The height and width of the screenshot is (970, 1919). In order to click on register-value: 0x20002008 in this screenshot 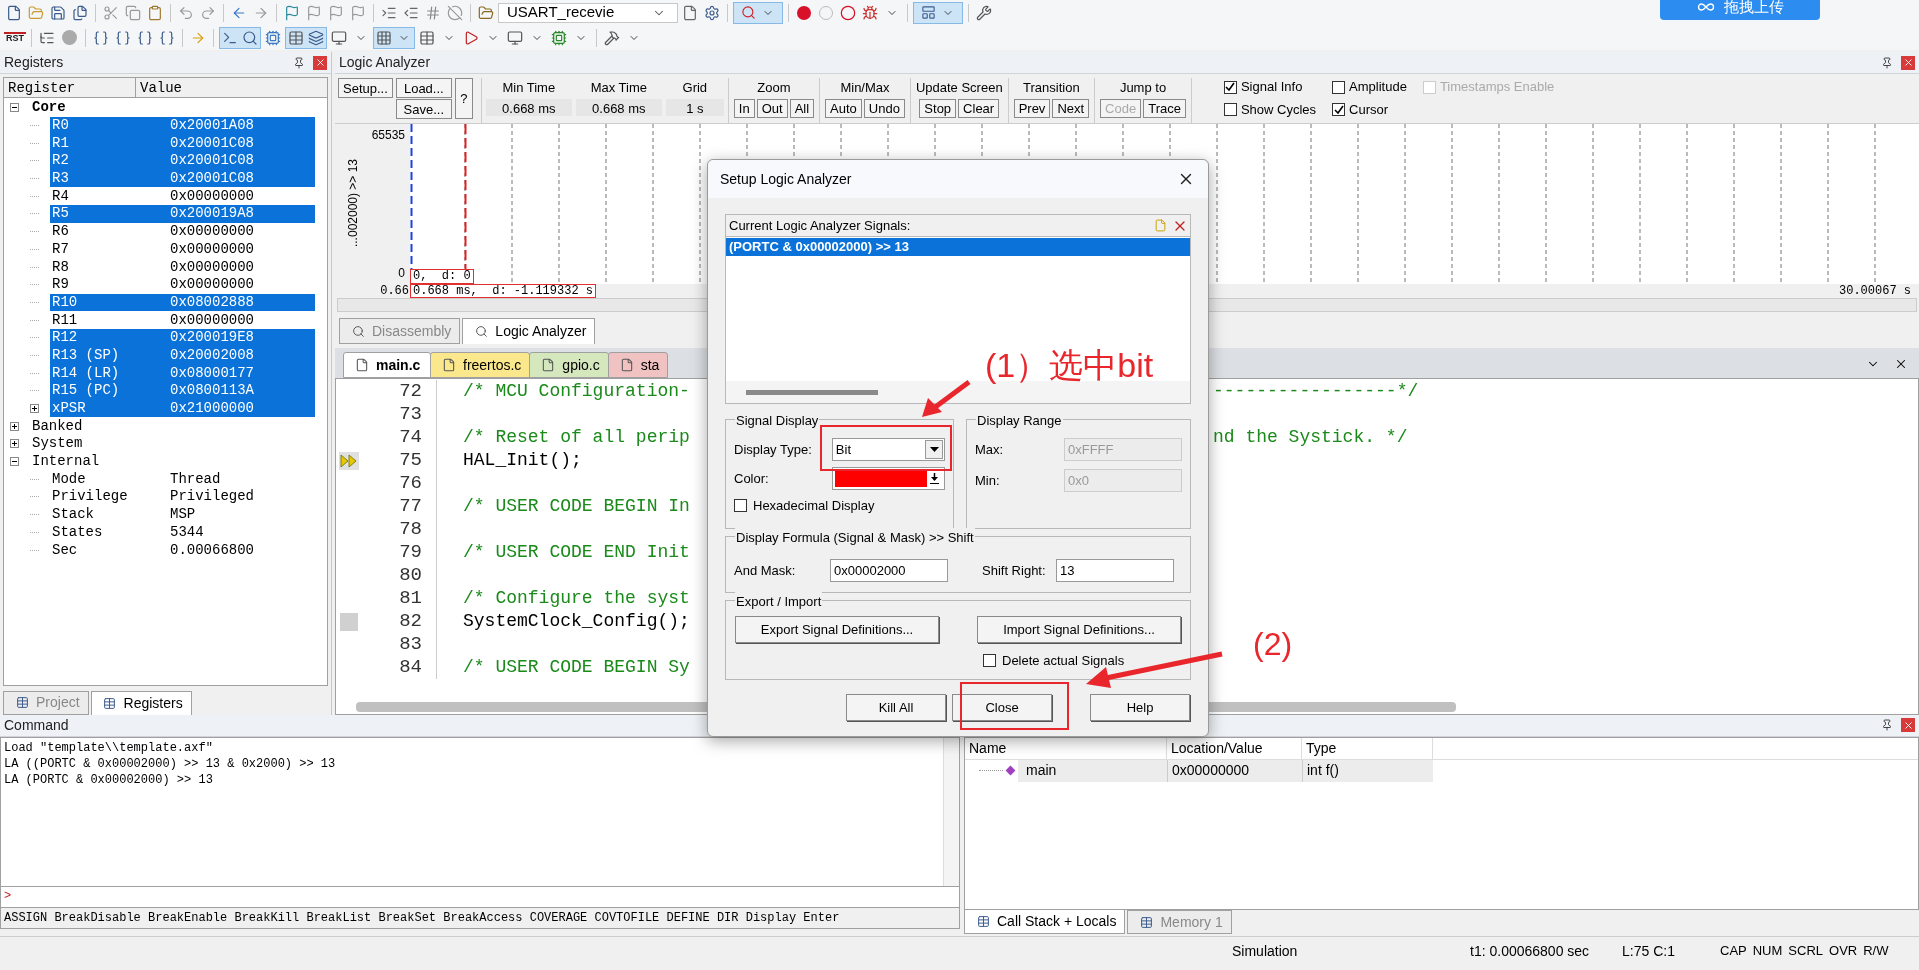, I will do `click(212, 355)`.